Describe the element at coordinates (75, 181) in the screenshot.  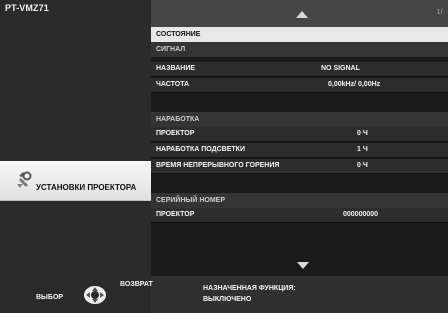
I see `sidebar-item-projector-settings: УСТАНОВКИ ПРОЕКТОРА` at that location.